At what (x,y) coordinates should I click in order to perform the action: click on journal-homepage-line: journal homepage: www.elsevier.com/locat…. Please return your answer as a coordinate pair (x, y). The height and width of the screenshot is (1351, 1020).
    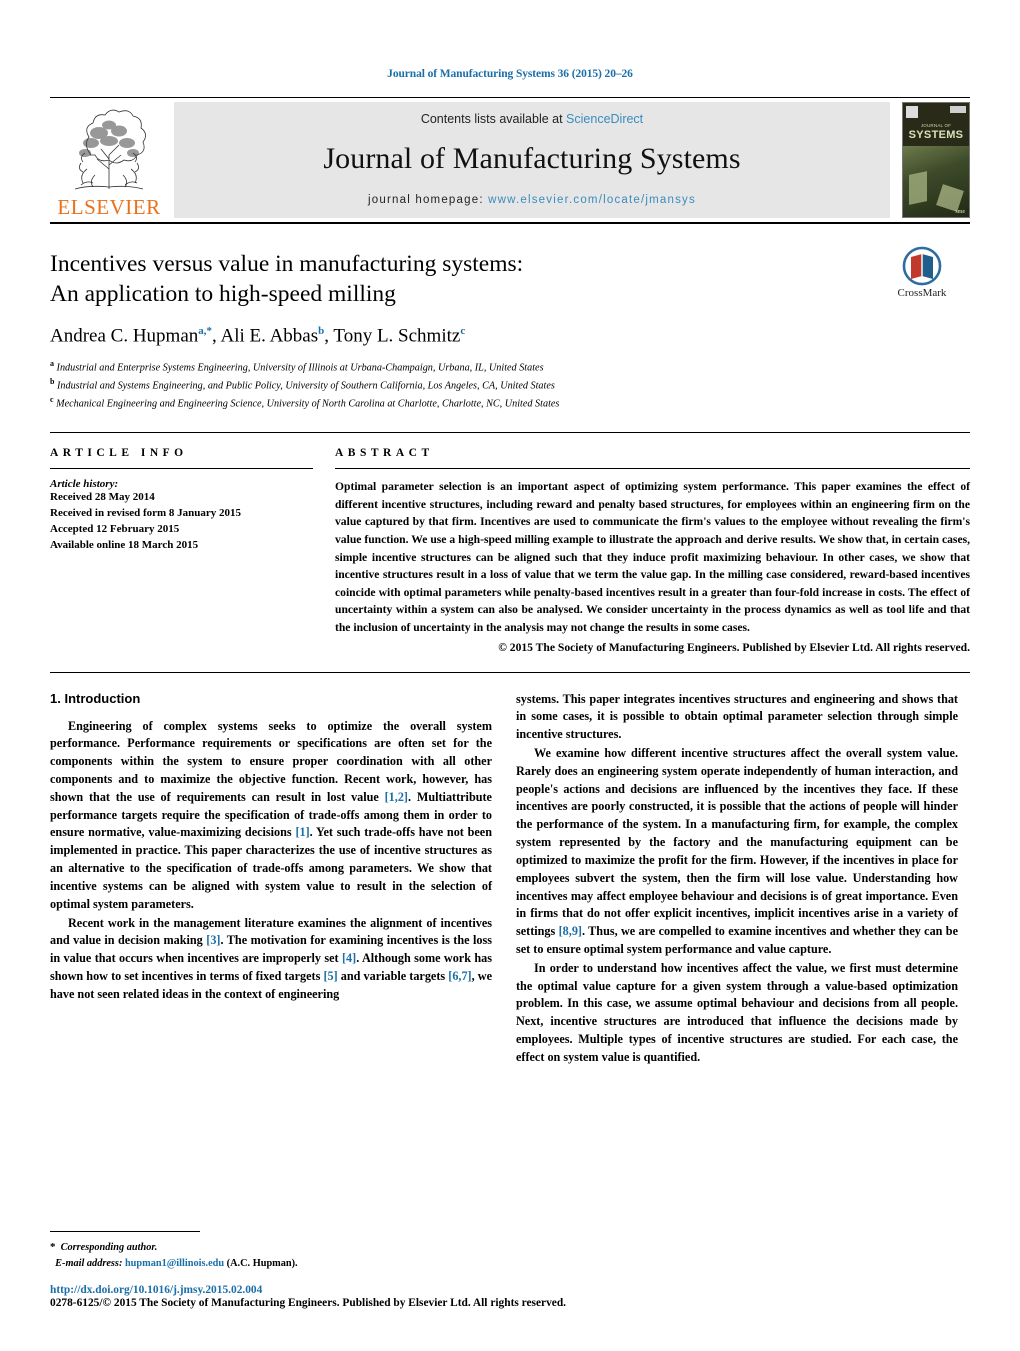
    Looking at the image, I should click on (532, 200).